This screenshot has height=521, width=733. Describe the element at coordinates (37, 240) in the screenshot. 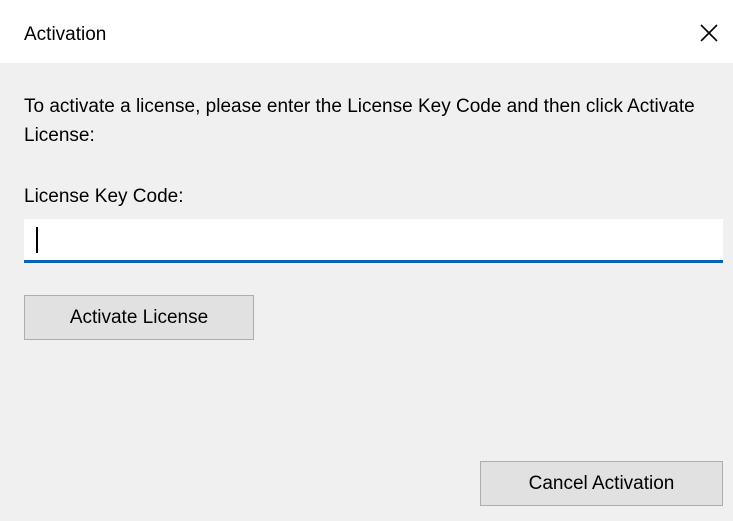

I see `text-caret` at that location.